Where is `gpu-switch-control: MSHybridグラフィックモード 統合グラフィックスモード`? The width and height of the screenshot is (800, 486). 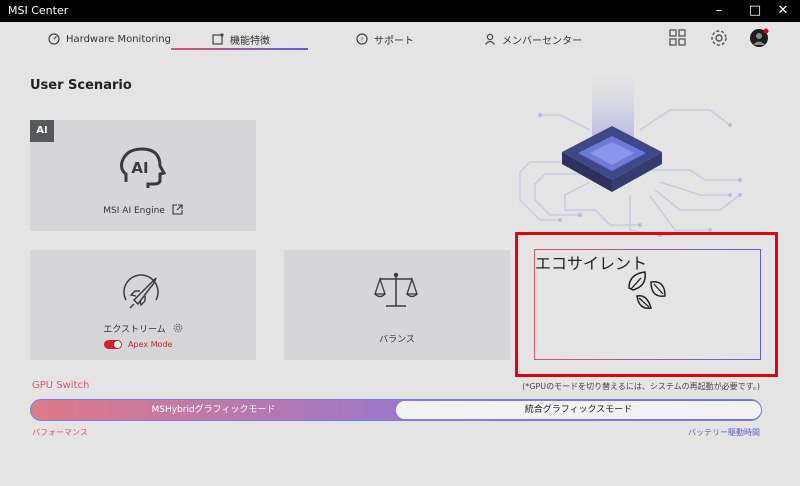
gpu-switch-control: MSHybridグラフィックモード 統合グラフィックスモード is located at coordinates (396, 410).